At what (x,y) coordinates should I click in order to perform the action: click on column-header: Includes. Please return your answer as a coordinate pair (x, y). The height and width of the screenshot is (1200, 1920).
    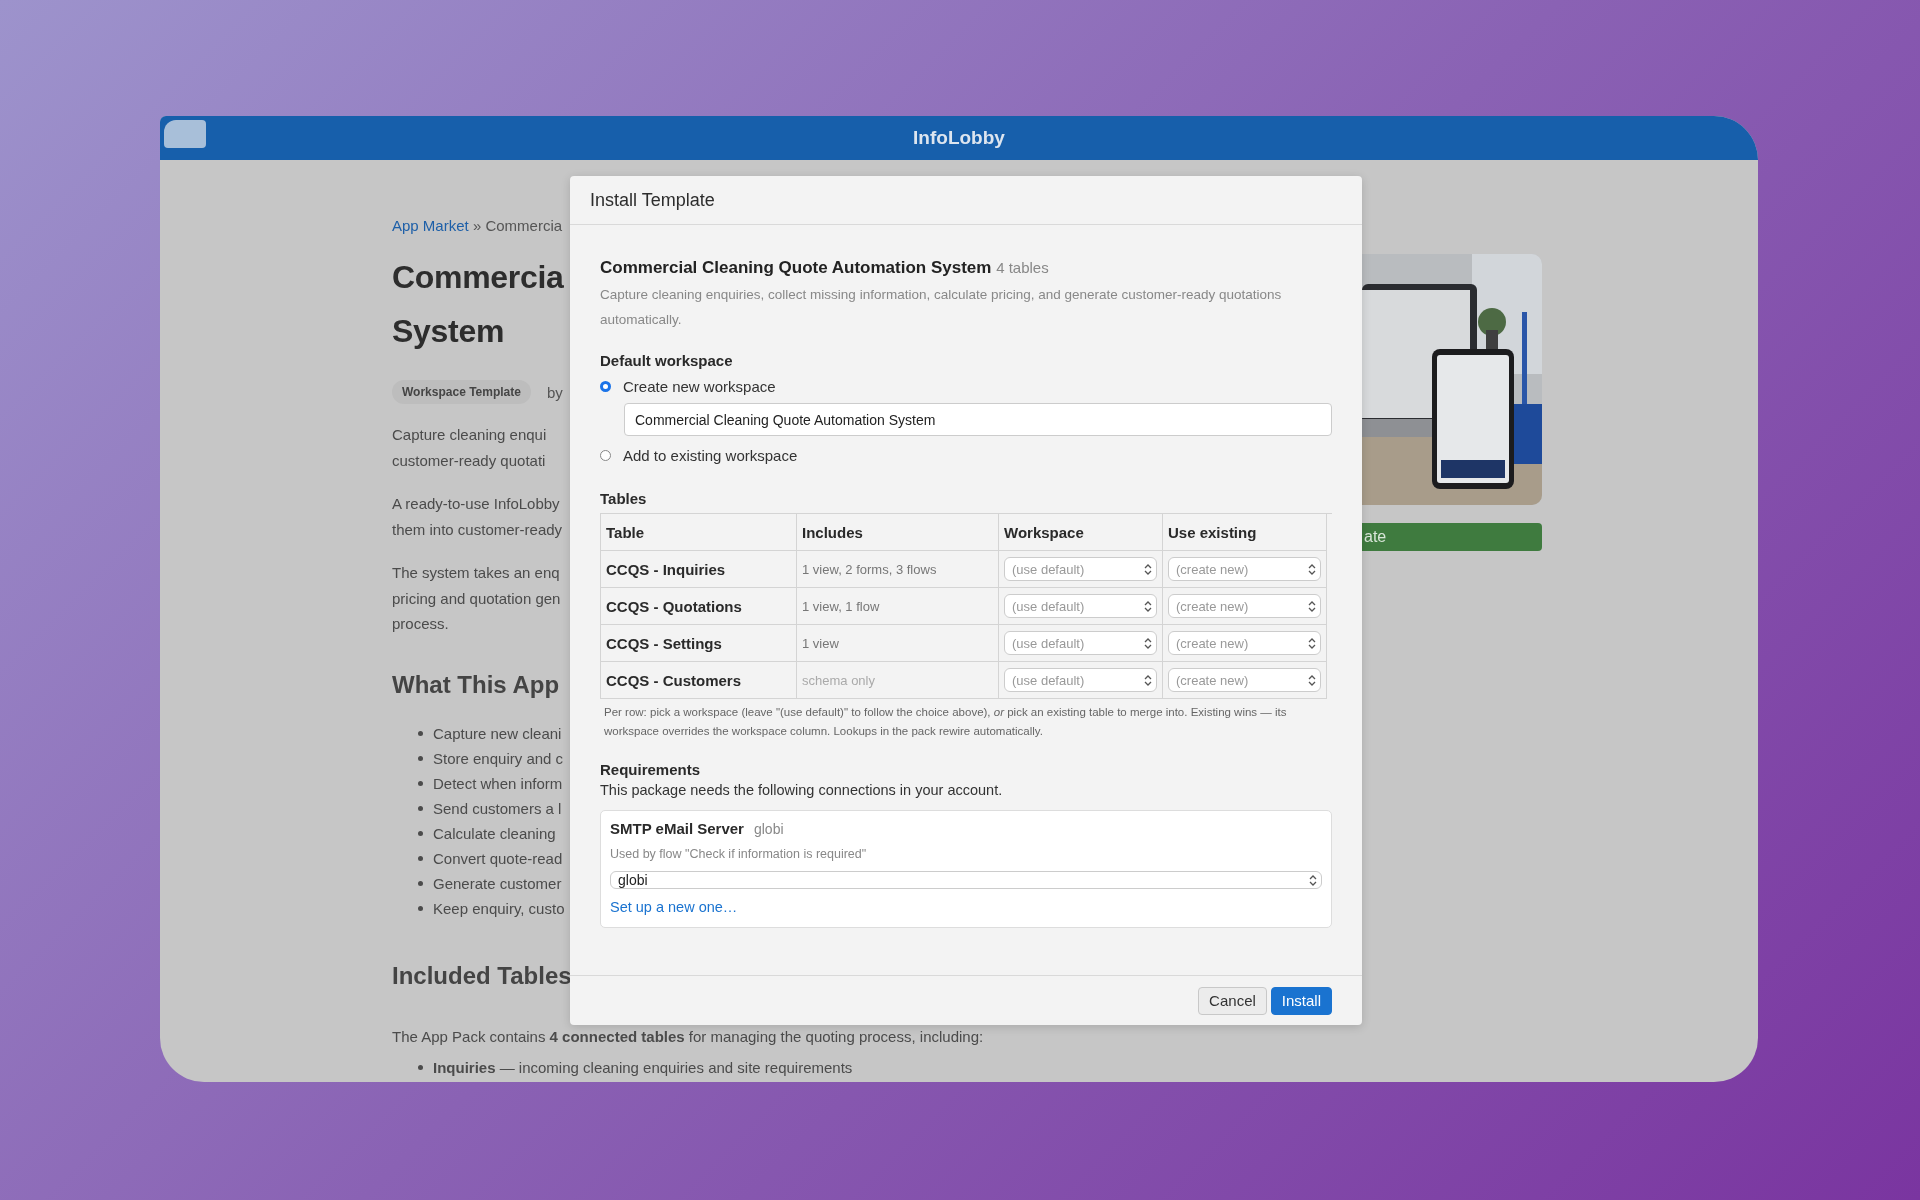
    Looking at the image, I should click on (898, 532).